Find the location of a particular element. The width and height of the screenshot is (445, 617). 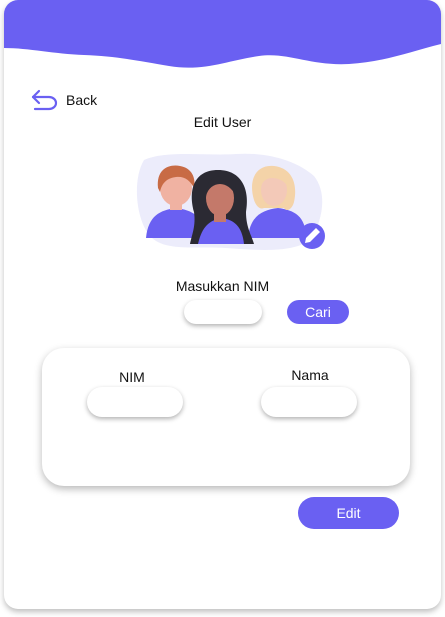

page-title: Edit User is located at coordinates (222, 122).